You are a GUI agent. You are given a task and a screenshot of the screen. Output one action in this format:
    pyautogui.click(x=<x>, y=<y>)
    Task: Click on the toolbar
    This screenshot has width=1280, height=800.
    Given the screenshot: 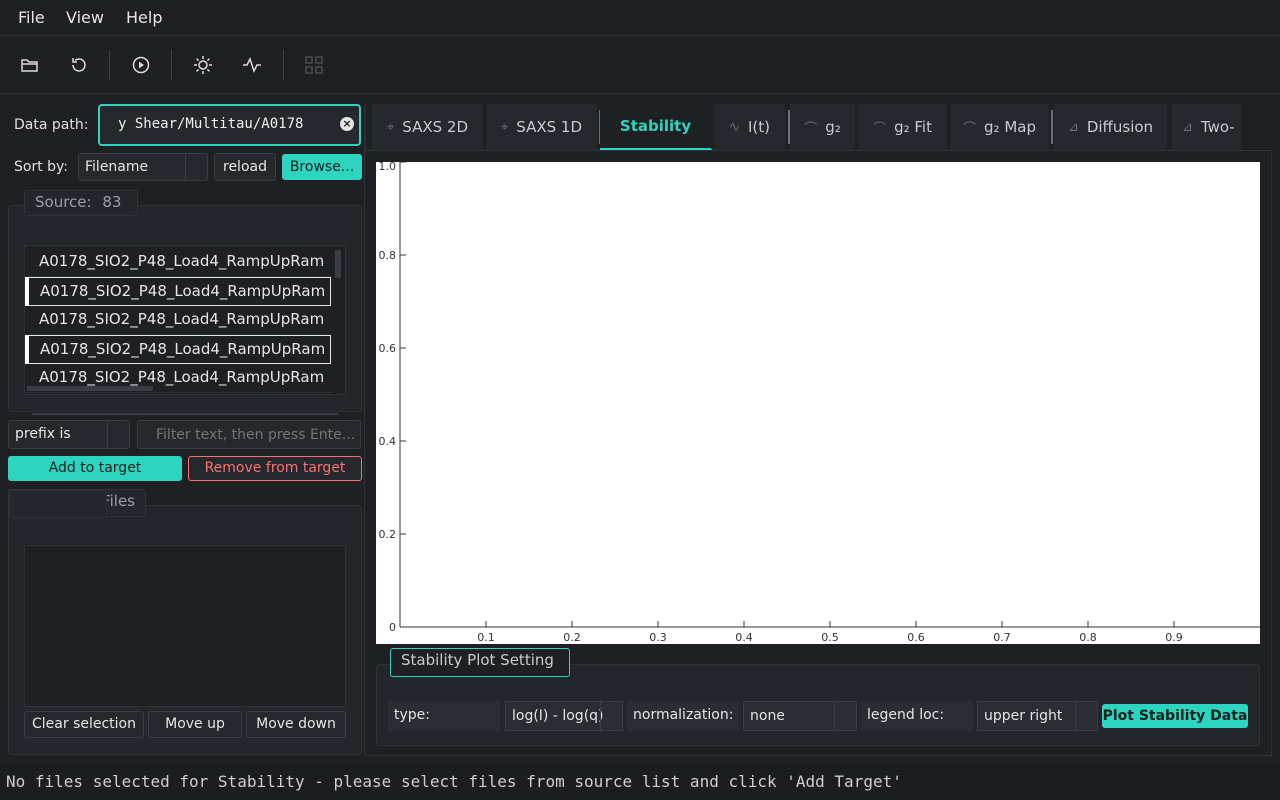 What is the action you would take?
    pyautogui.click(x=640, y=65)
    